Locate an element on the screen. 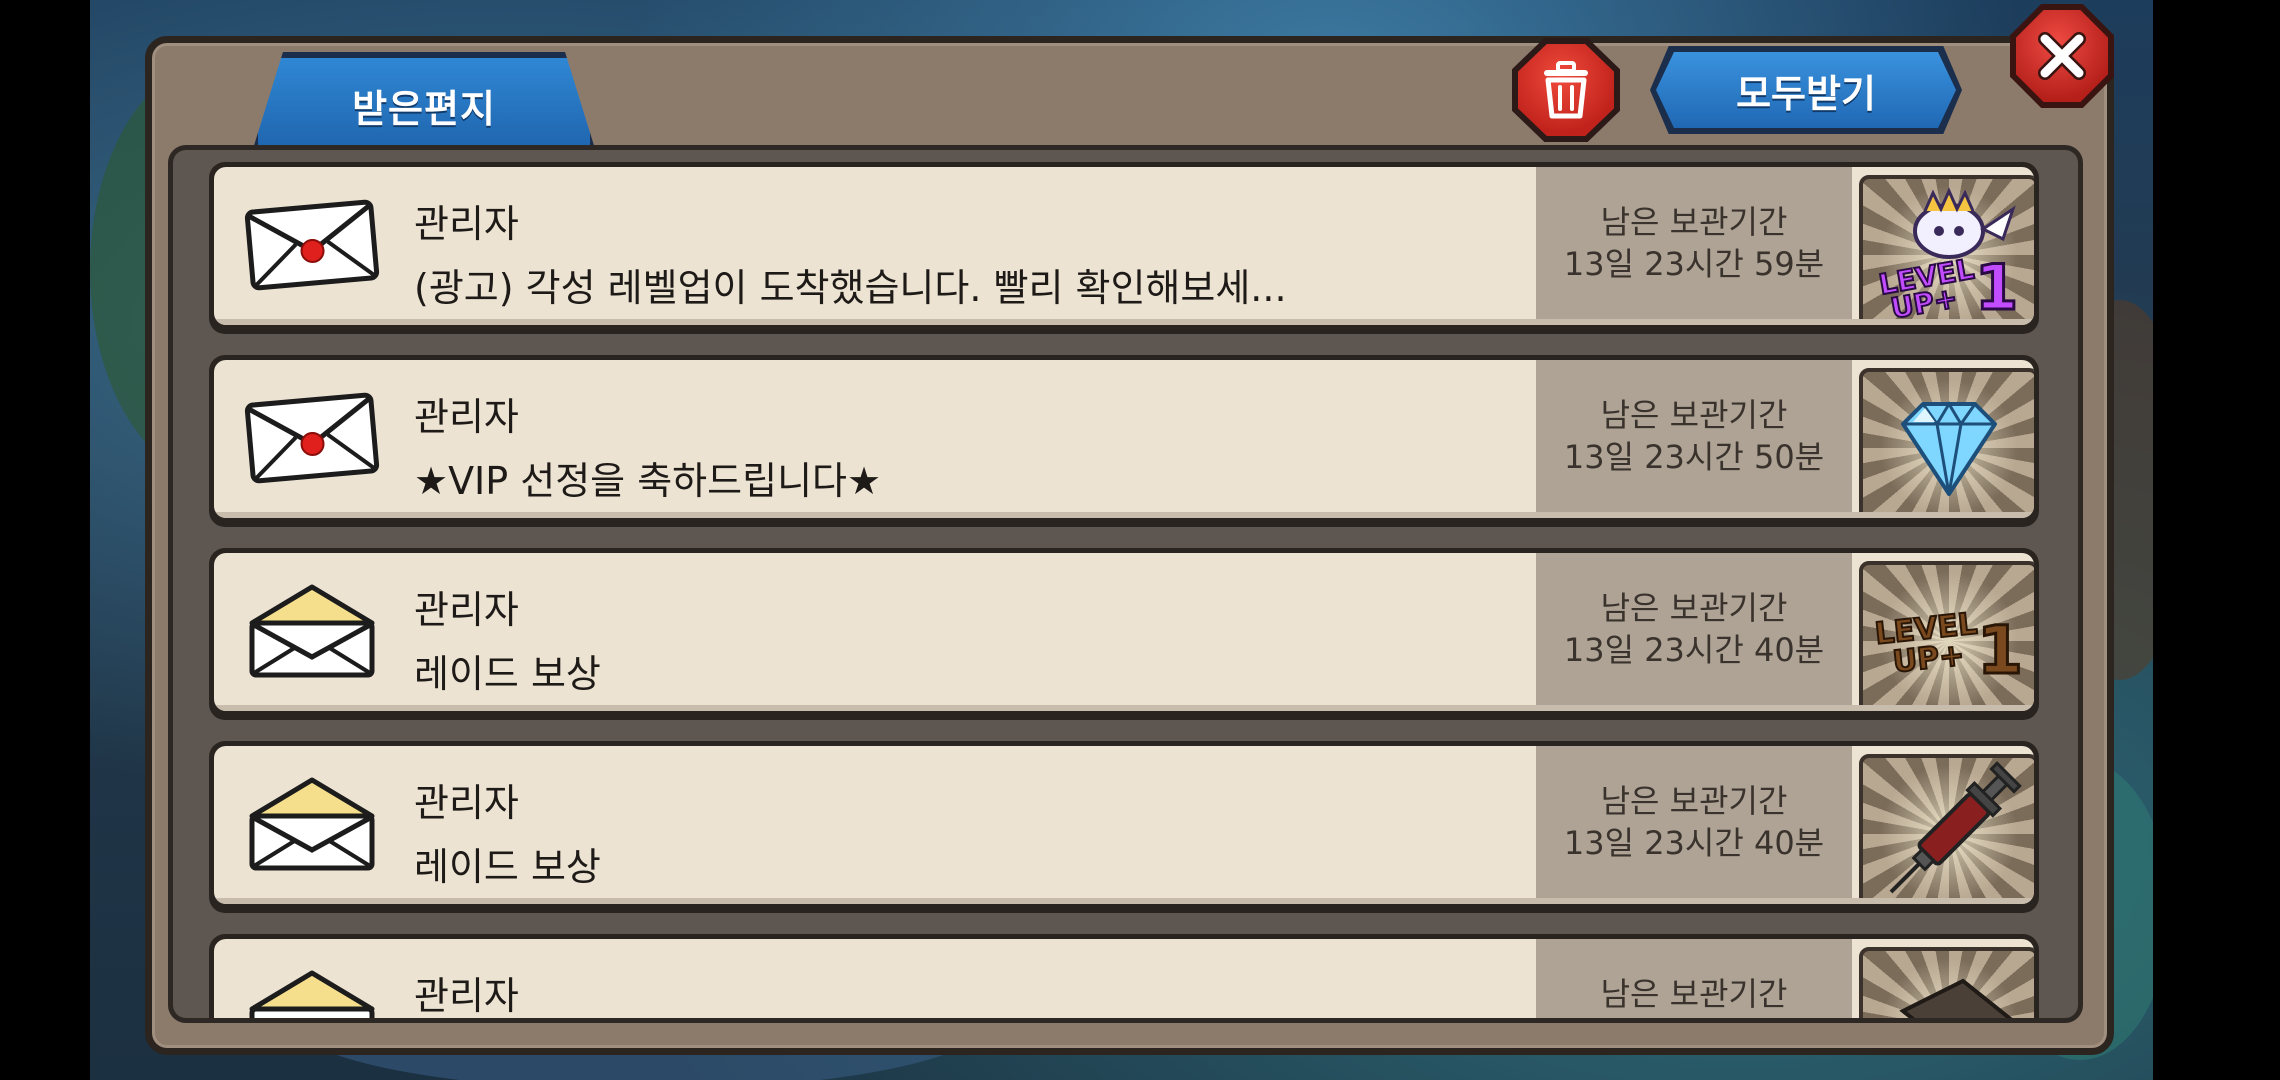  close-button is located at coordinates (2062, 56).